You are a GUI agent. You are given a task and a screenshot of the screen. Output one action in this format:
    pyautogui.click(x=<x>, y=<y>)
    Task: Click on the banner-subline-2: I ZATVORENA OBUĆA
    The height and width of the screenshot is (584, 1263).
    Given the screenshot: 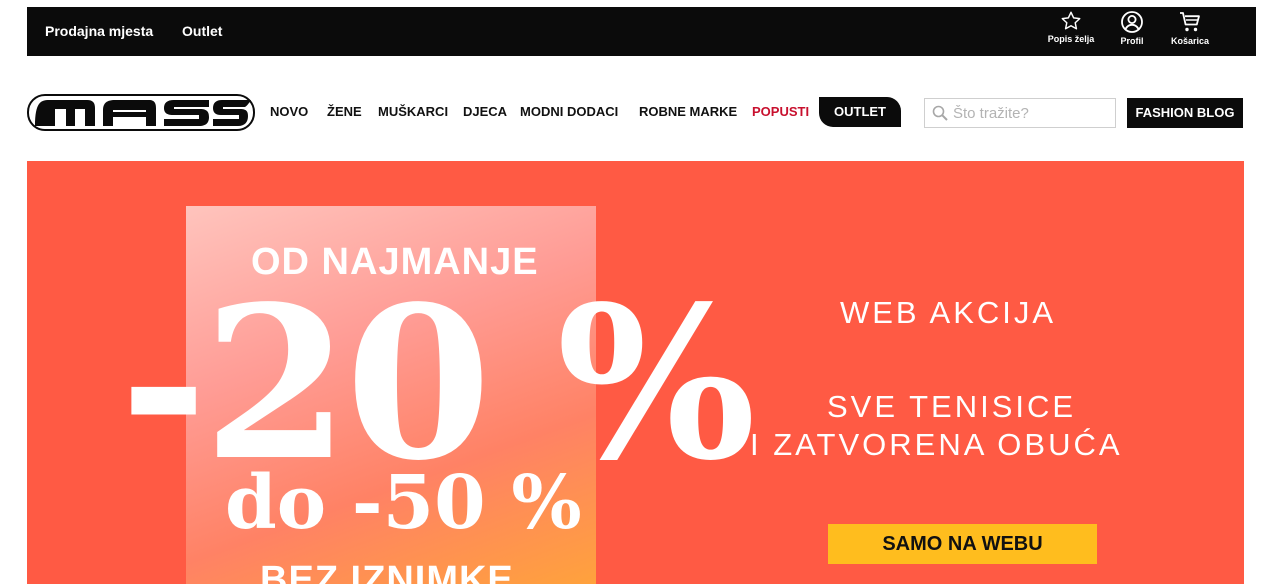 What is the action you would take?
    pyautogui.click(x=936, y=444)
    